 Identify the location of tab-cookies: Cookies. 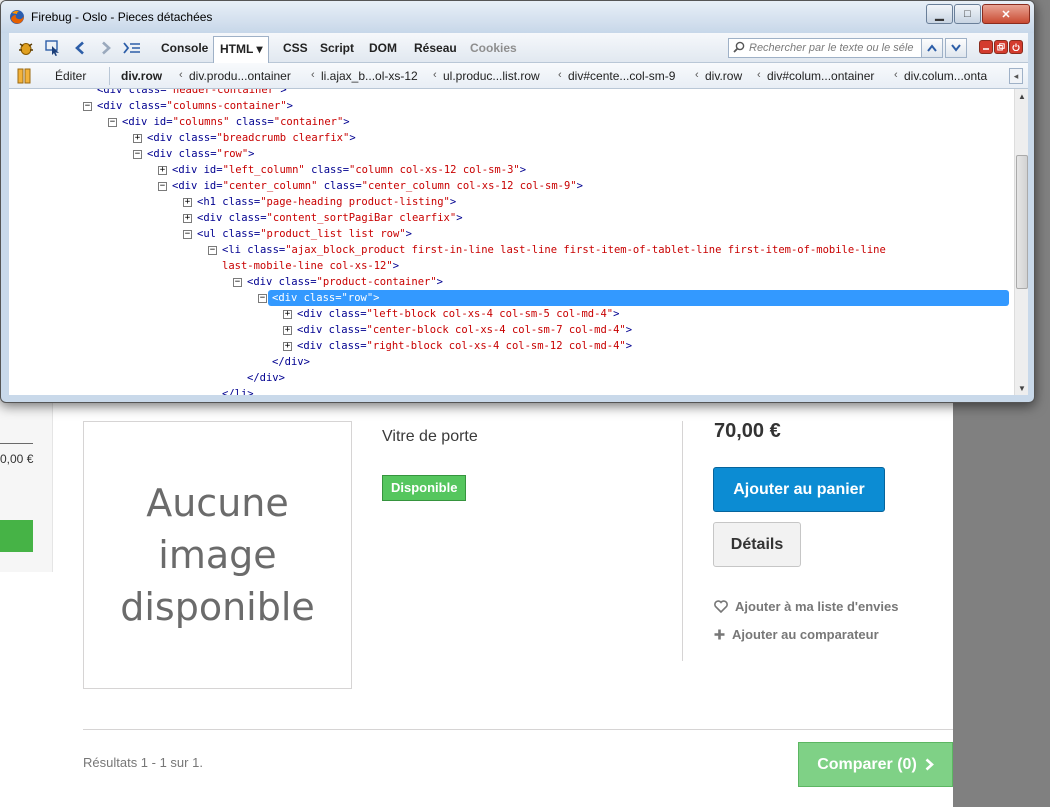
(493, 49).